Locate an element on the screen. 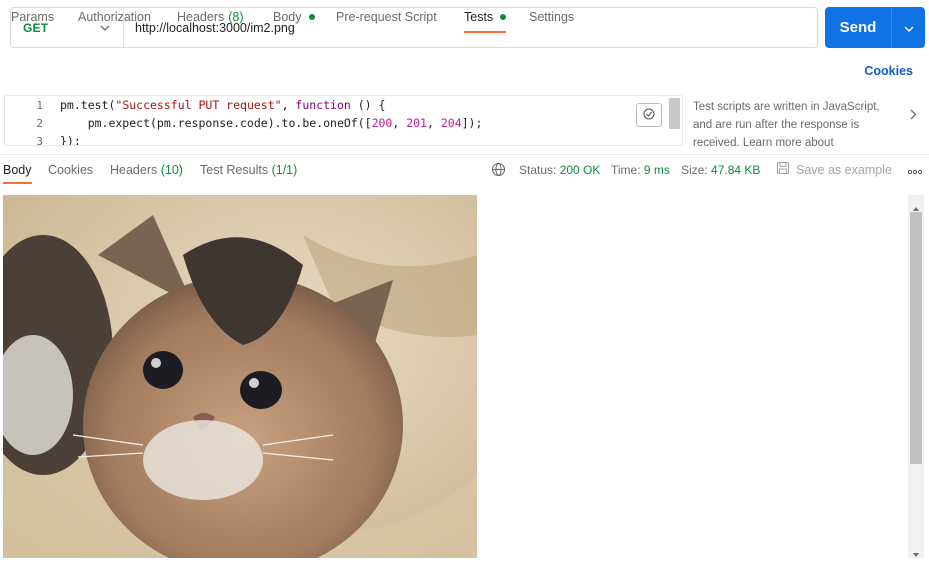 The height and width of the screenshot is (564, 929). tab-params: Params is located at coordinates (32, 17).